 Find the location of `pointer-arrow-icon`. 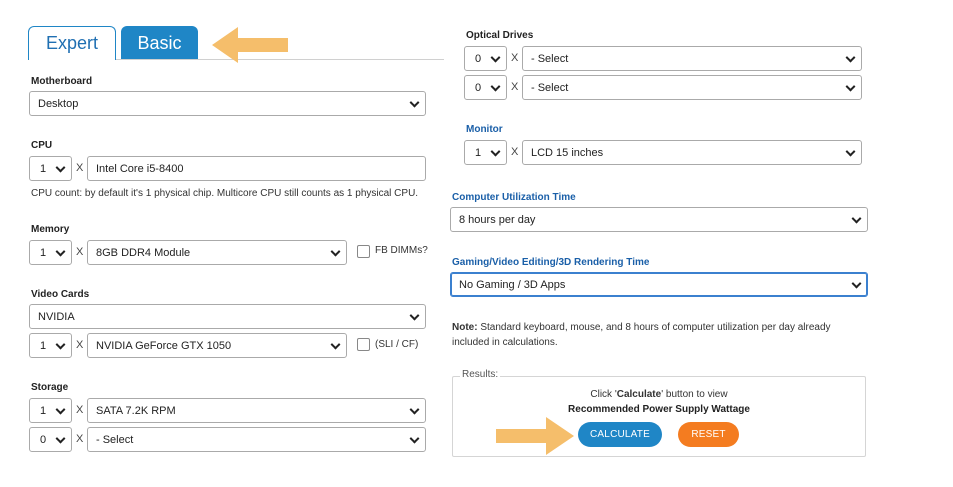

pointer-arrow-icon is located at coordinates (250, 45).